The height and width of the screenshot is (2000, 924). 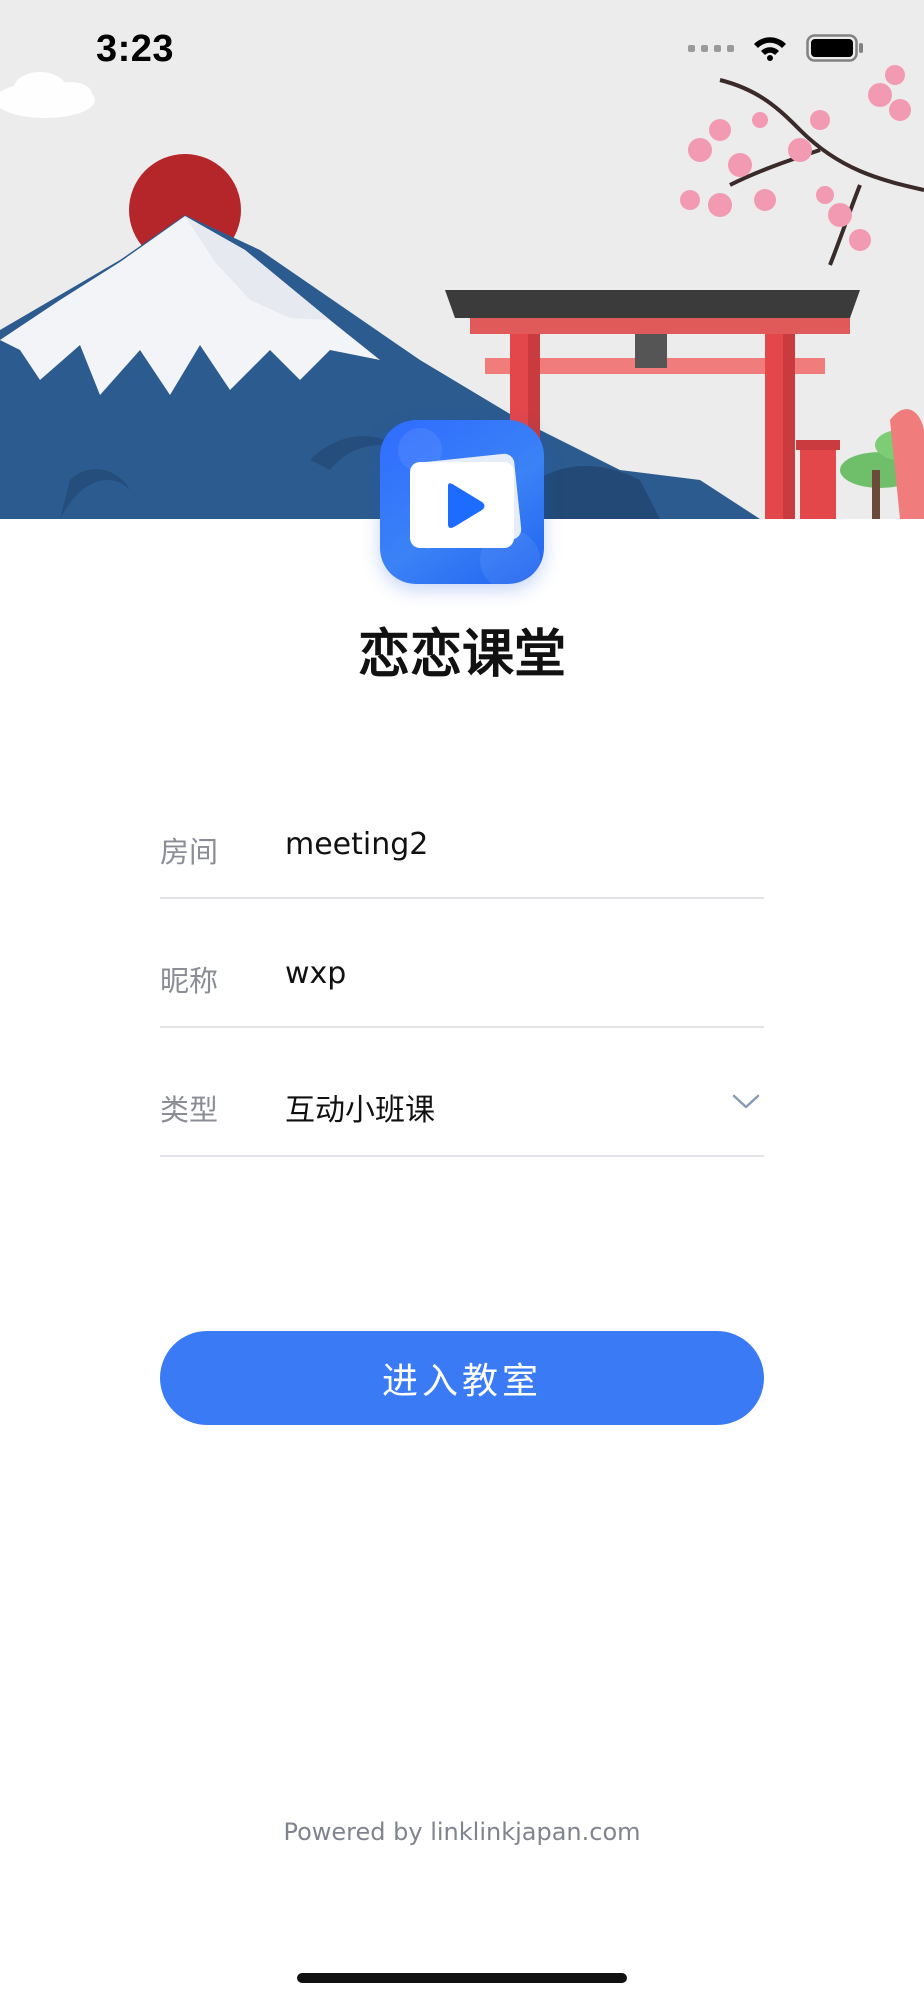 I want to click on room-row: 房间, so click(x=462, y=848).